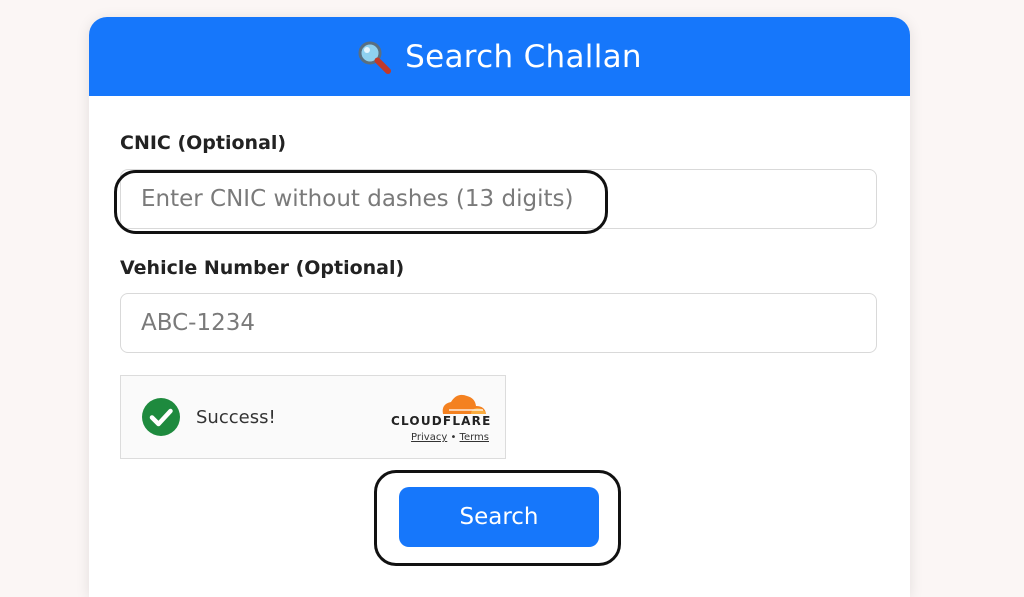 This screenshot has height=597, width=1024. Describe the element at coordinates (236, 417) in the screenshot. I see `captcha-status-text: Success!` at that location.